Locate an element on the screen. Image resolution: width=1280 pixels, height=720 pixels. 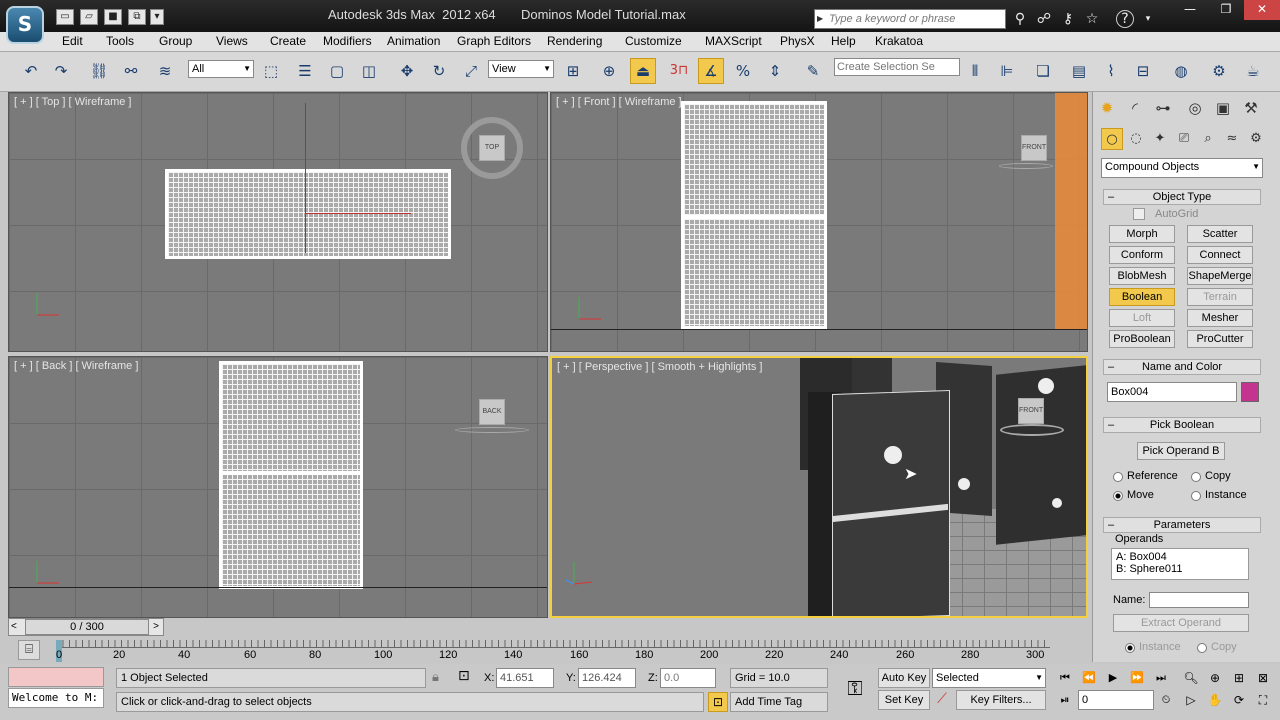
time-slider-next-icon: > is located at coordinates (156, 626).